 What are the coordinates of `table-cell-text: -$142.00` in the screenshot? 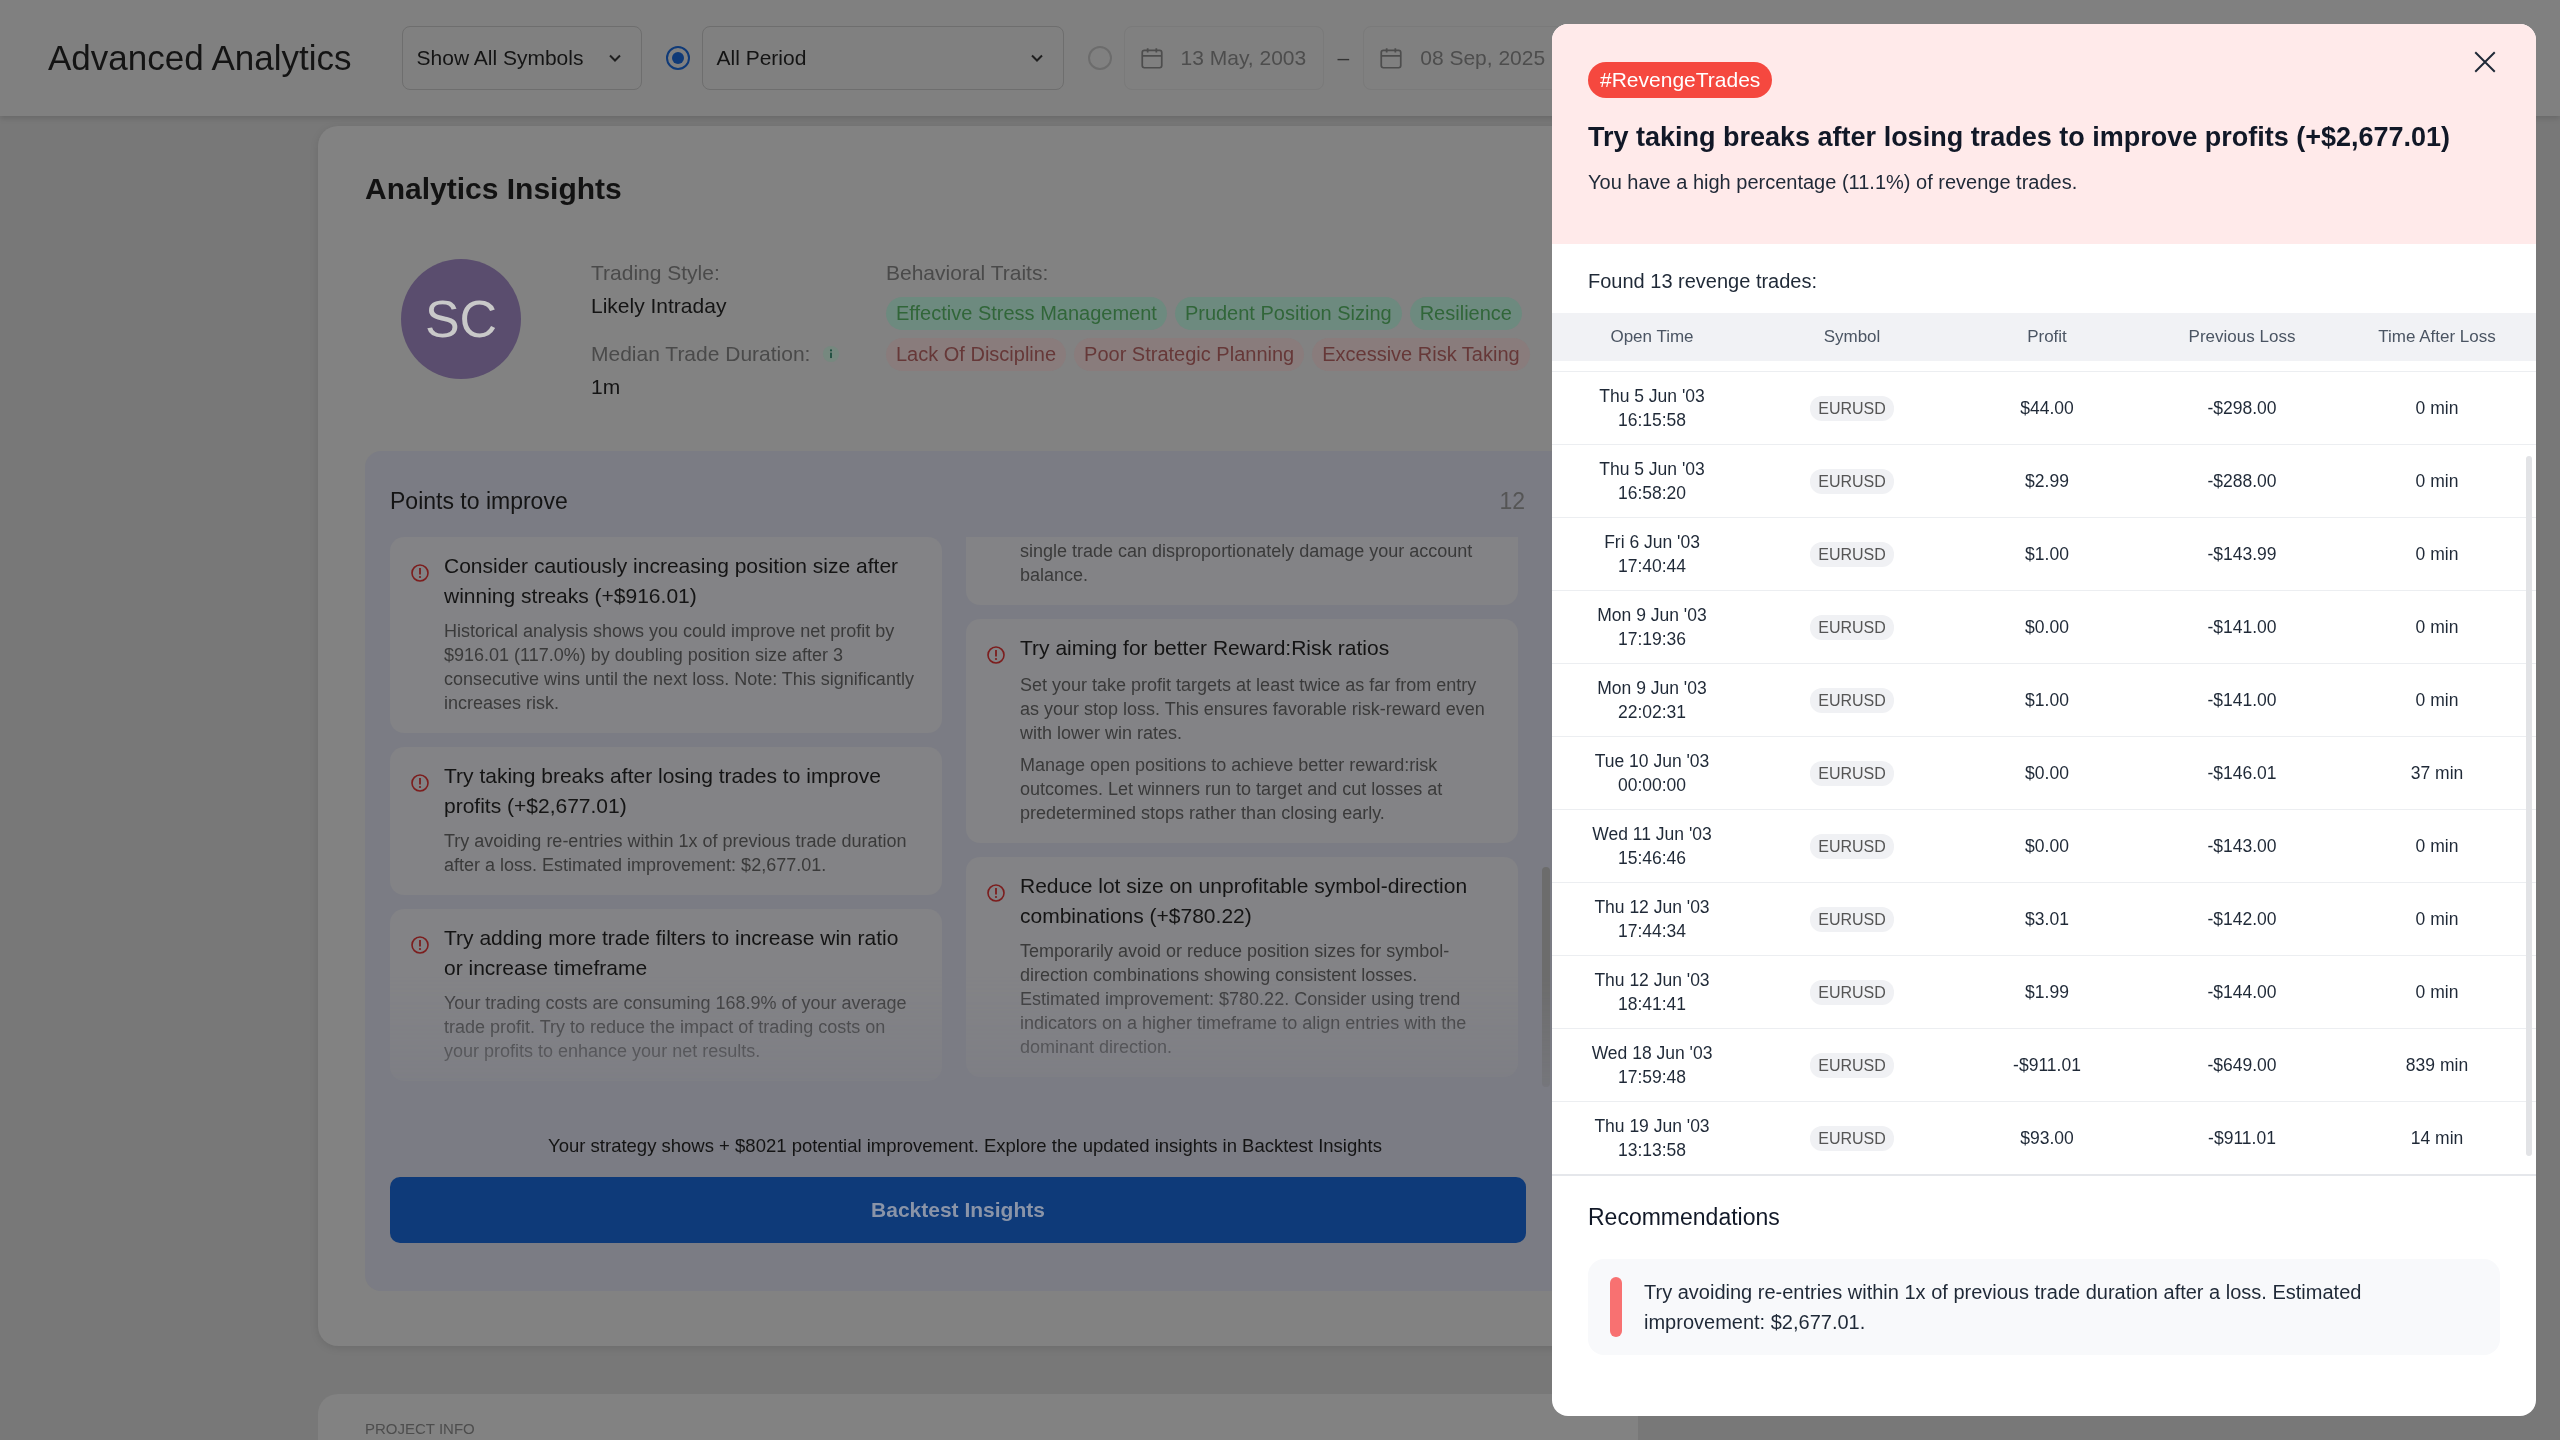 It's located at (2242, 919).